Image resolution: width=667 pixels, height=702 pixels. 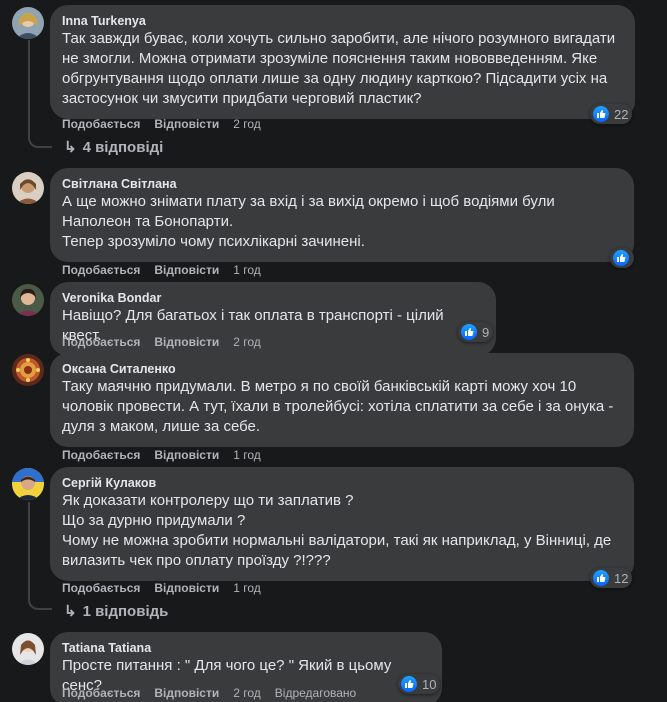 I want to click on reaction-count: 22, so click(x=611, y=114).